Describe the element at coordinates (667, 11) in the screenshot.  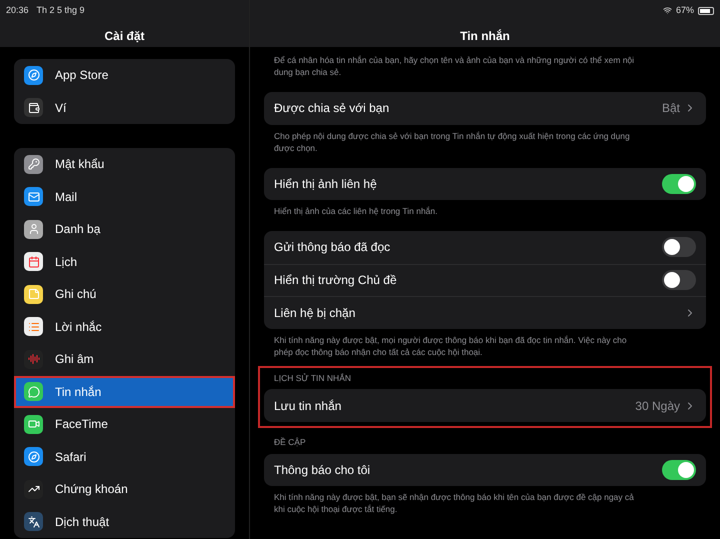
I see `wifi-icon` at that location.